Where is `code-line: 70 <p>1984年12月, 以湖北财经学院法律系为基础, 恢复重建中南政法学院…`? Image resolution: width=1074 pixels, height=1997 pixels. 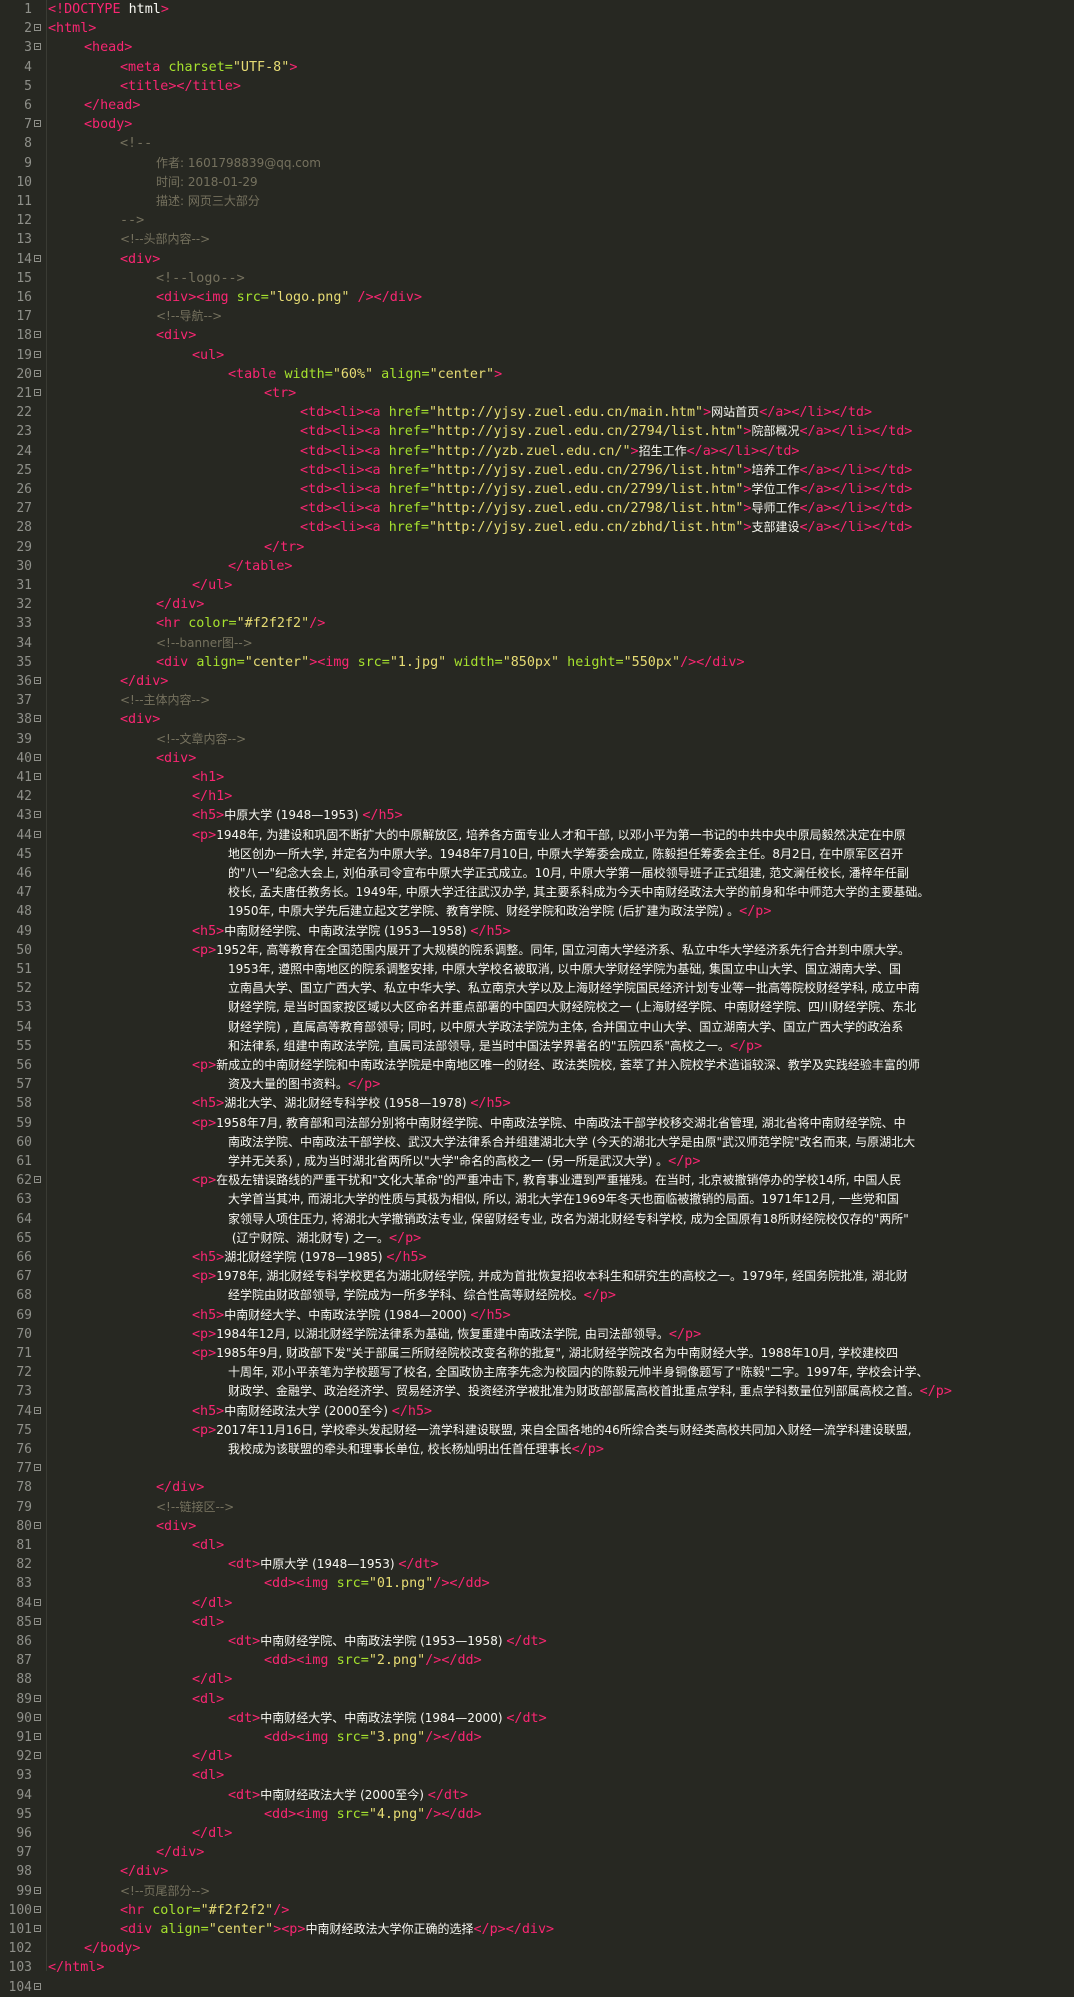 code-line: 70 <p>1984年12月, 以湖北财经学院法律系为基础, 恢复重建中南政法学院… is located at coordinates (537, 1334).